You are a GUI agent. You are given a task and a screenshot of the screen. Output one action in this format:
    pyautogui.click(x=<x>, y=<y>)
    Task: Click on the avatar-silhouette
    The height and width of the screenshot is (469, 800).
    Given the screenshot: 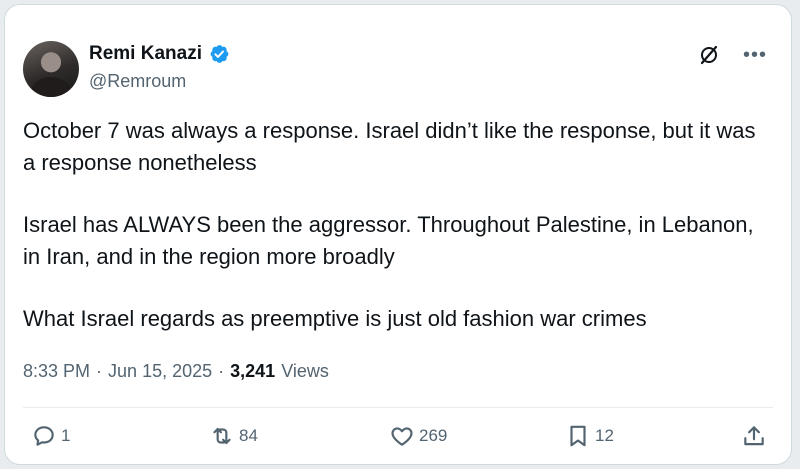 What is the action you would take?
    pyautogui.click(x=51, y=87)
    